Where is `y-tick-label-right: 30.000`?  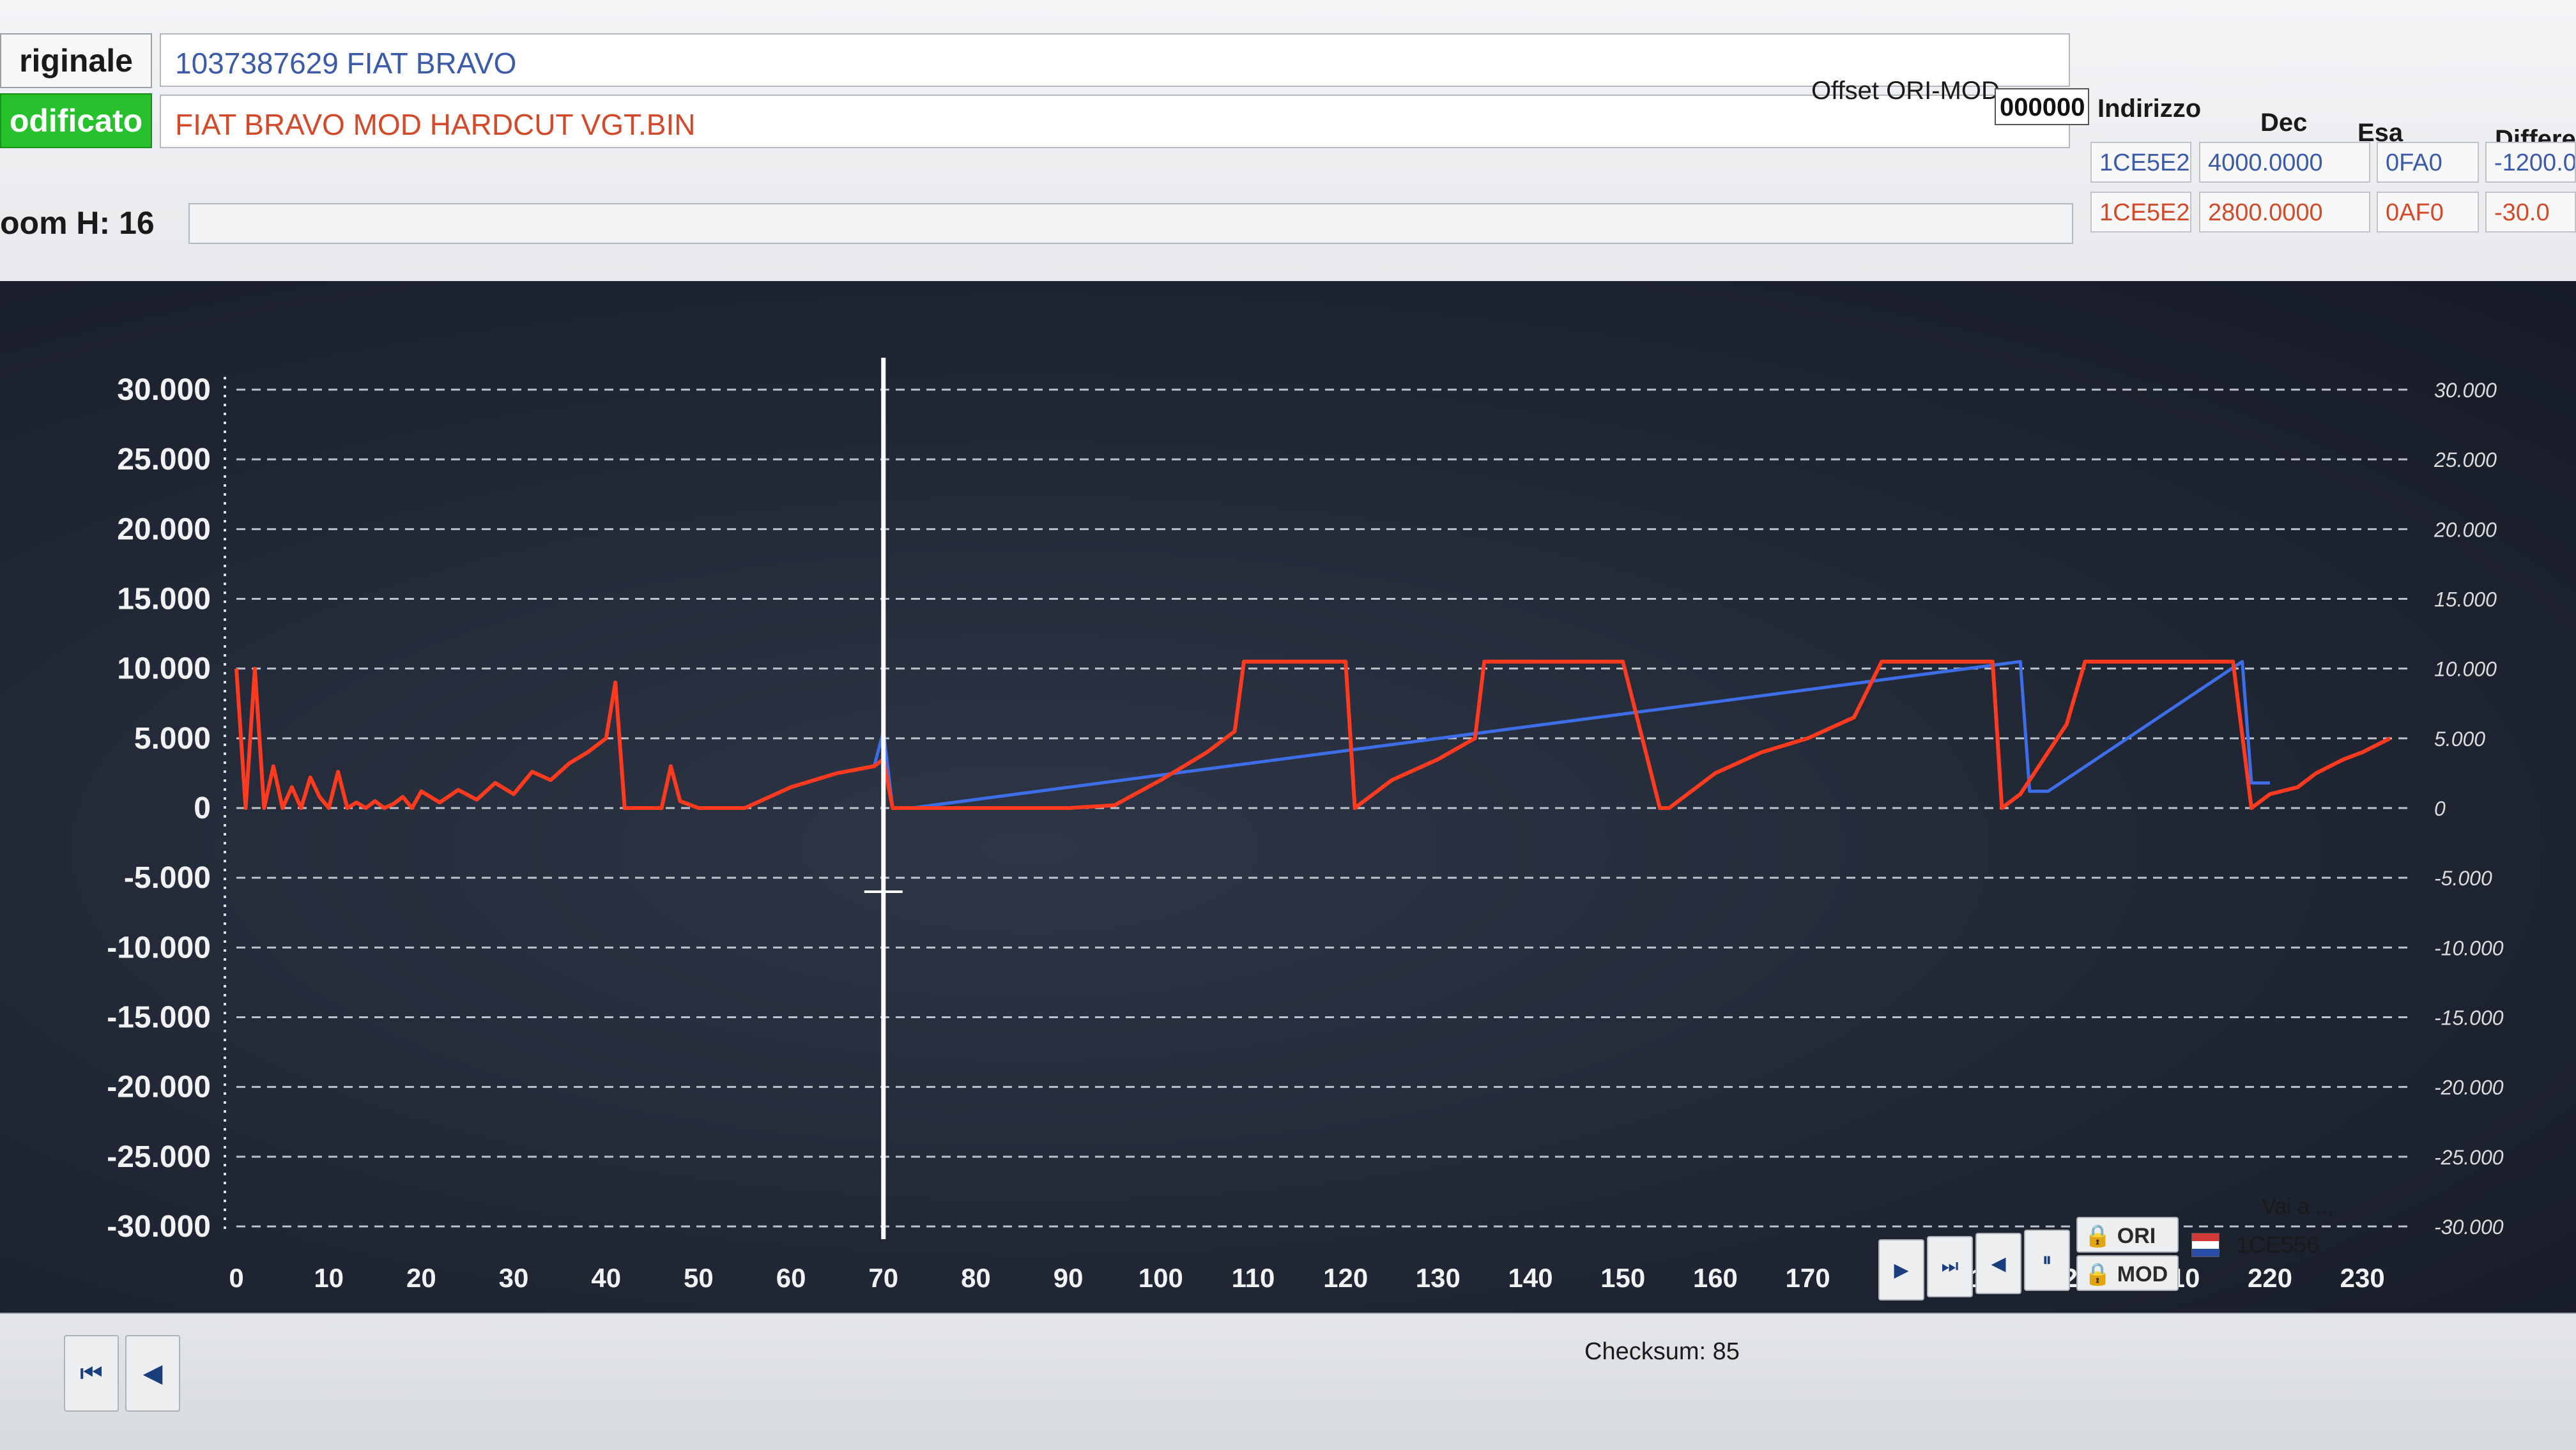 y-tick-label-right: 30.000 is located at coordinates (2465, 390).